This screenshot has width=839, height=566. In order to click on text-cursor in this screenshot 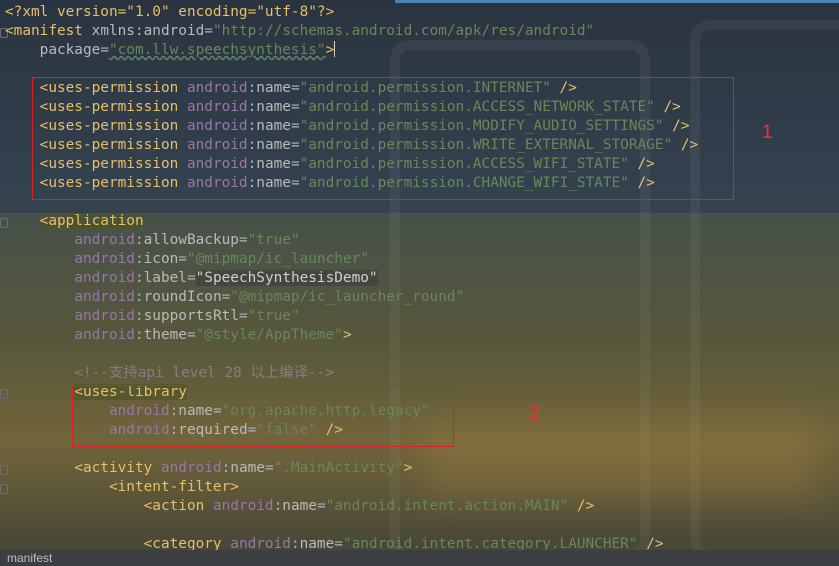, I will do `click(335, 49)`.